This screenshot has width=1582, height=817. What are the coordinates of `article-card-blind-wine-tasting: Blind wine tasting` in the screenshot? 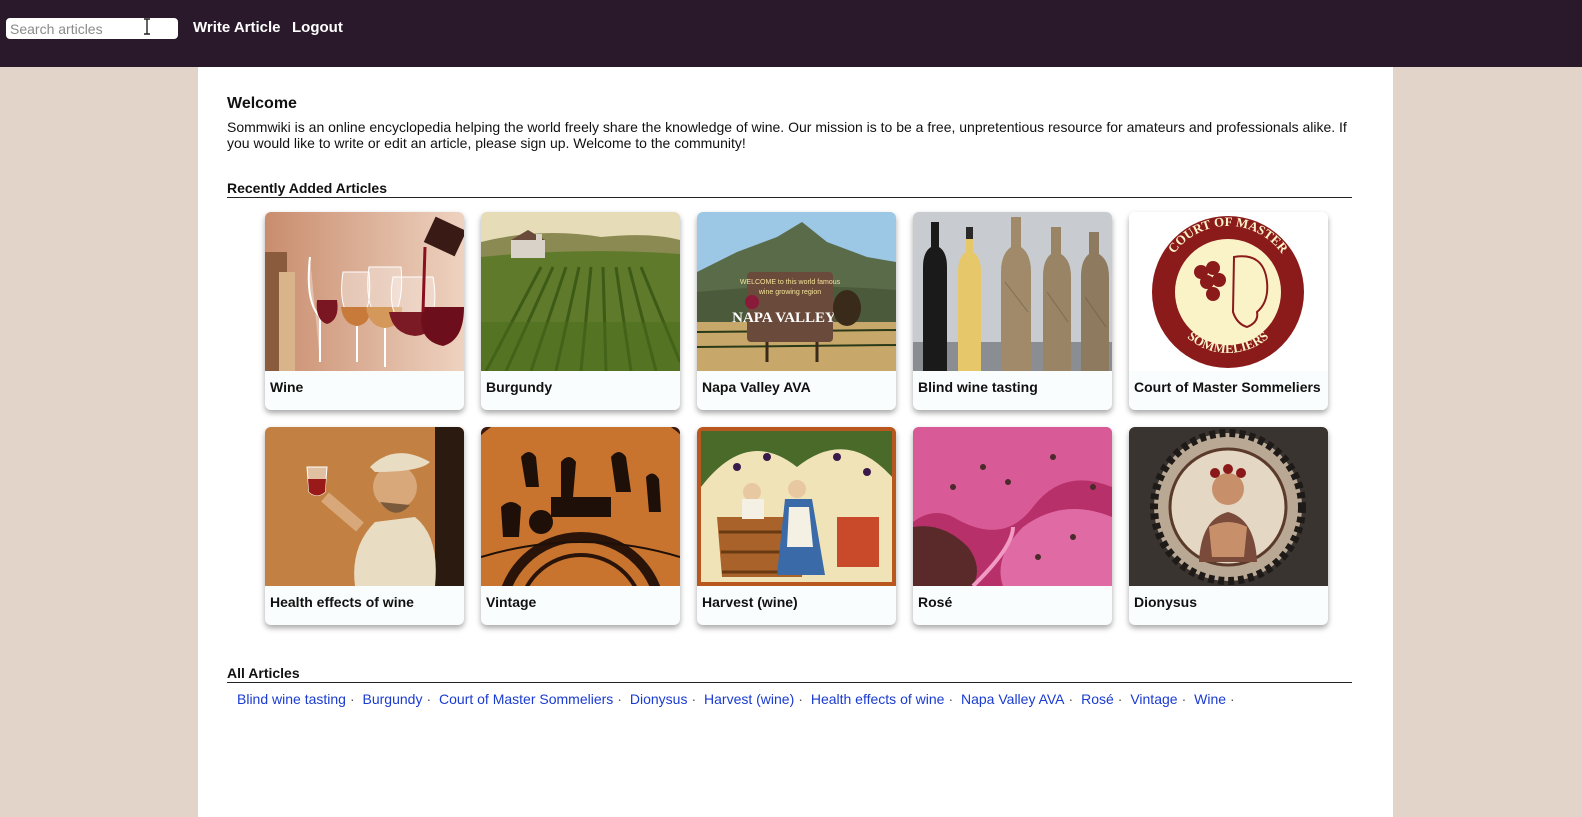 It's located at (1012, 311).